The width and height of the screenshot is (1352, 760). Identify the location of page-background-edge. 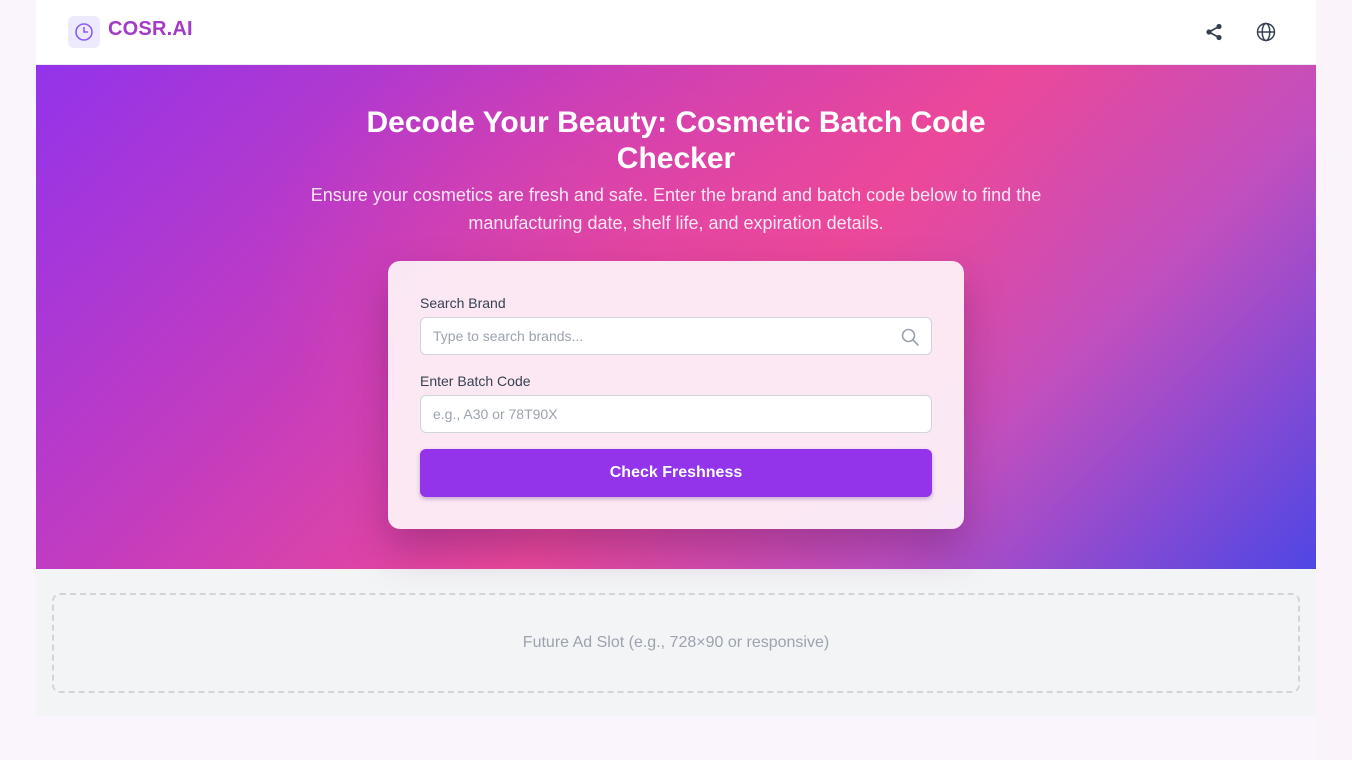
(1334, 380).